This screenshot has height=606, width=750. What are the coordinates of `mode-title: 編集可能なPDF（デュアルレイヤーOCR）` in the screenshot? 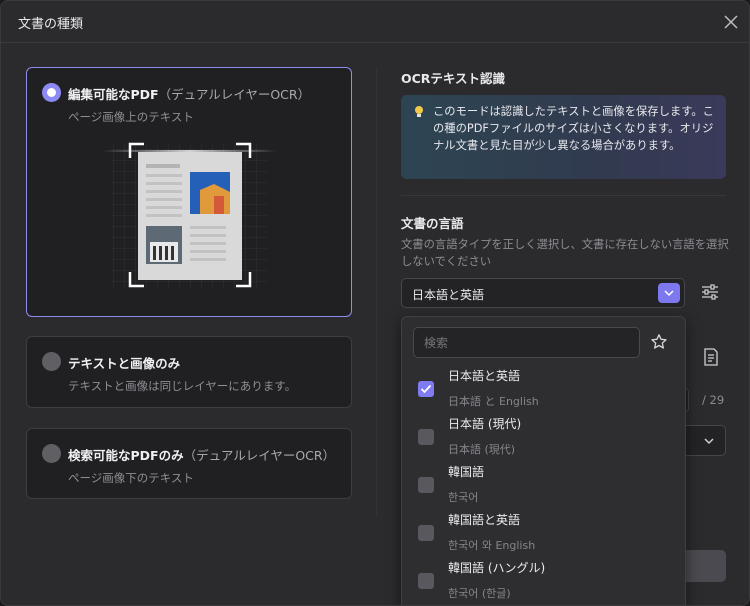 It's located at (189, 94).